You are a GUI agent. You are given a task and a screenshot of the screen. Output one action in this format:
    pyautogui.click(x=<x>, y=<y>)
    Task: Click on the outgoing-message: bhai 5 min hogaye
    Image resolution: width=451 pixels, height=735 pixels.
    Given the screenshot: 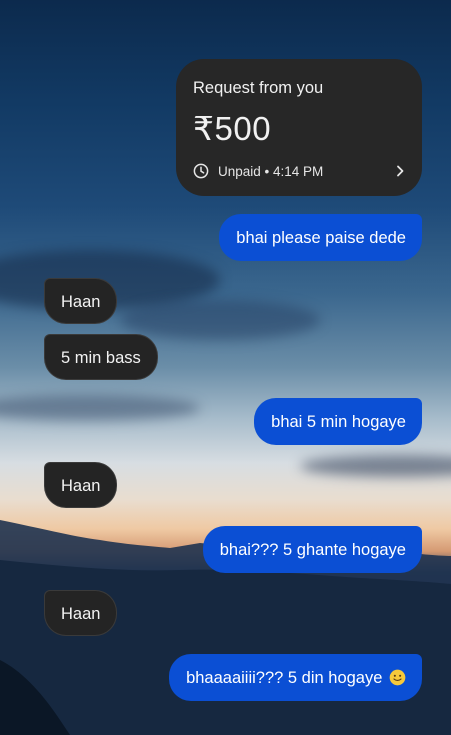 What is the action you would take?
    pyautogui.click(x=338, y=421)
    